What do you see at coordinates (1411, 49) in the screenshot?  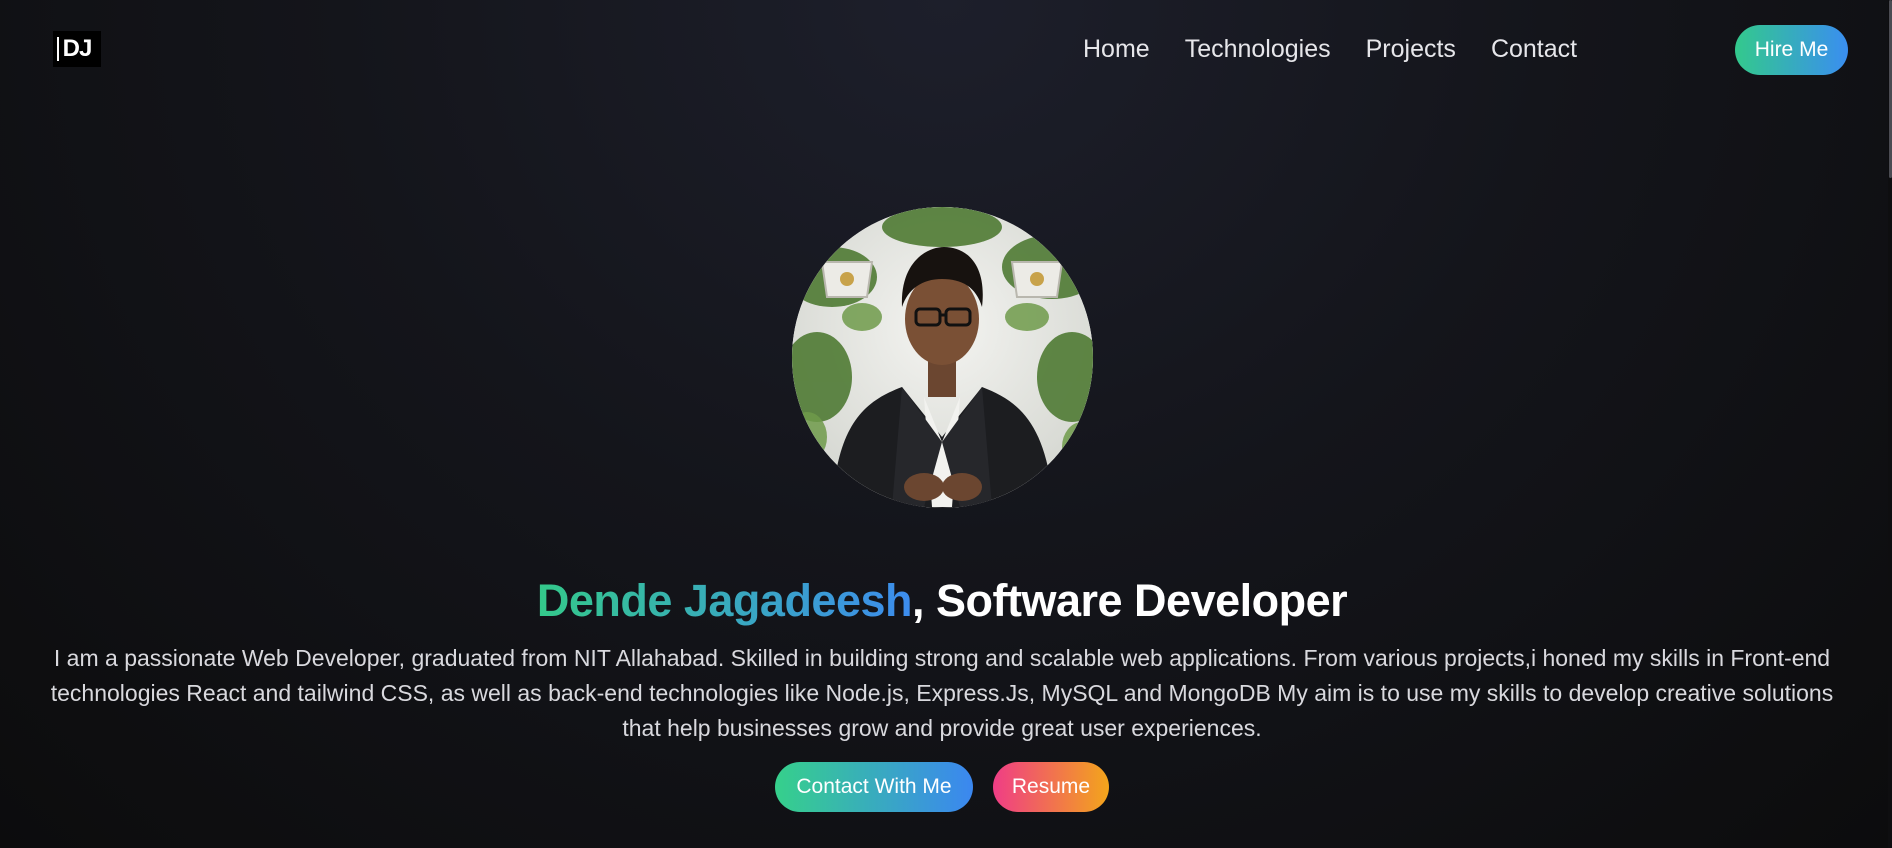 I see `nav-projects: Projects` at bounding box center [1411, 49].